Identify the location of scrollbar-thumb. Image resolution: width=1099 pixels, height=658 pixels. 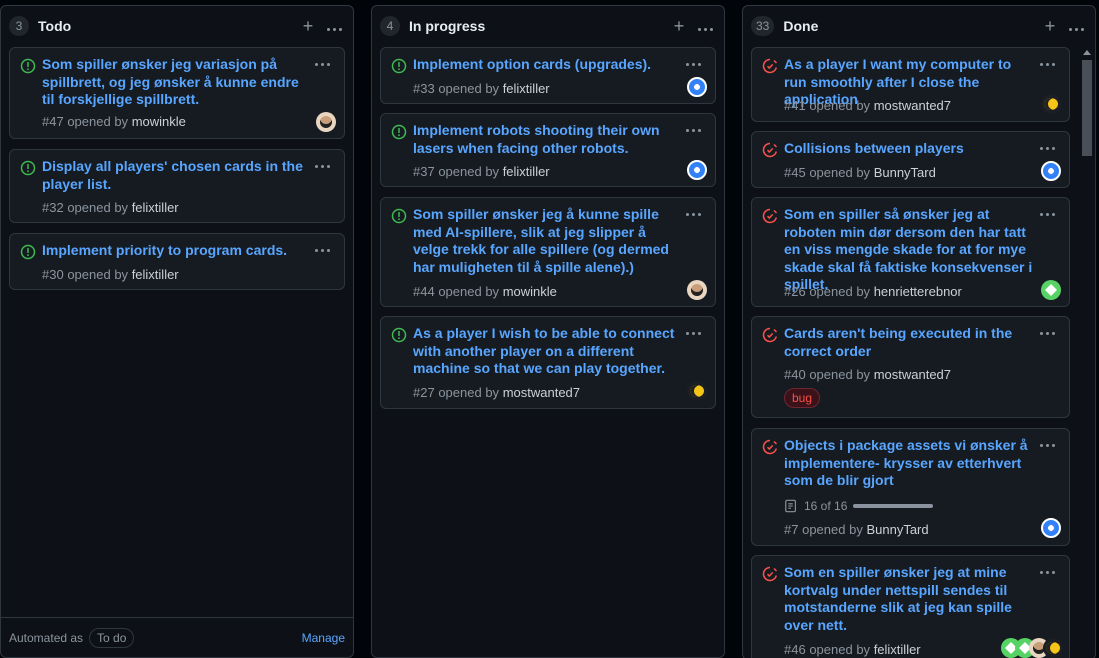
(1087, 108).